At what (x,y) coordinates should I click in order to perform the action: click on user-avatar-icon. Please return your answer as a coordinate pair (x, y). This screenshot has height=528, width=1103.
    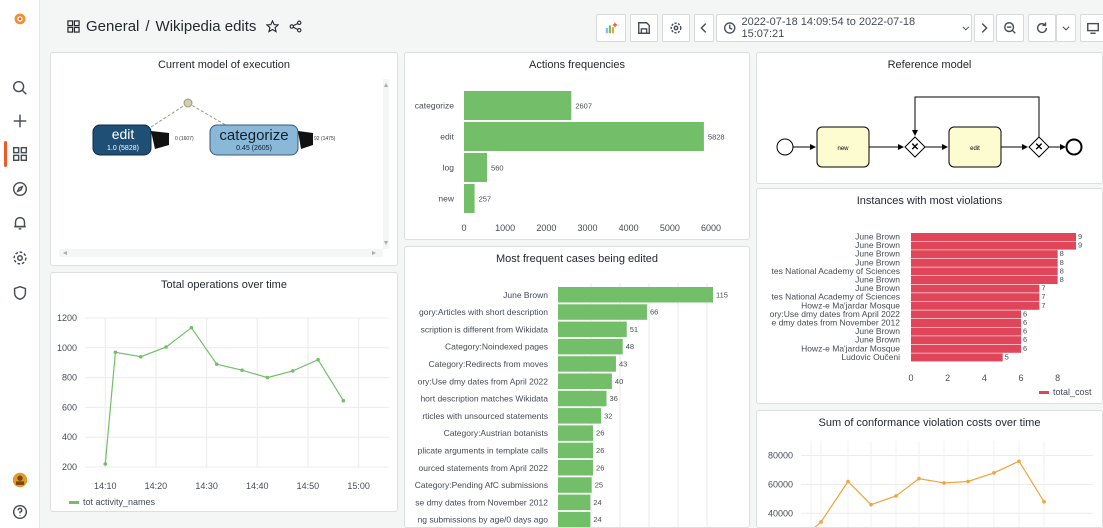
    Looking at the image, I should click on (20, 480).